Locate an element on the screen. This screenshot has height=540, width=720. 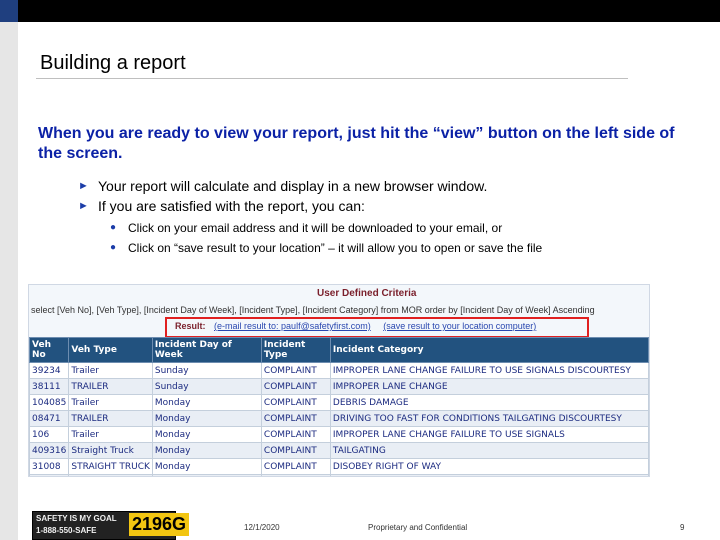
column-header-veh-no: Veh No is located at coordinates (49, 350).